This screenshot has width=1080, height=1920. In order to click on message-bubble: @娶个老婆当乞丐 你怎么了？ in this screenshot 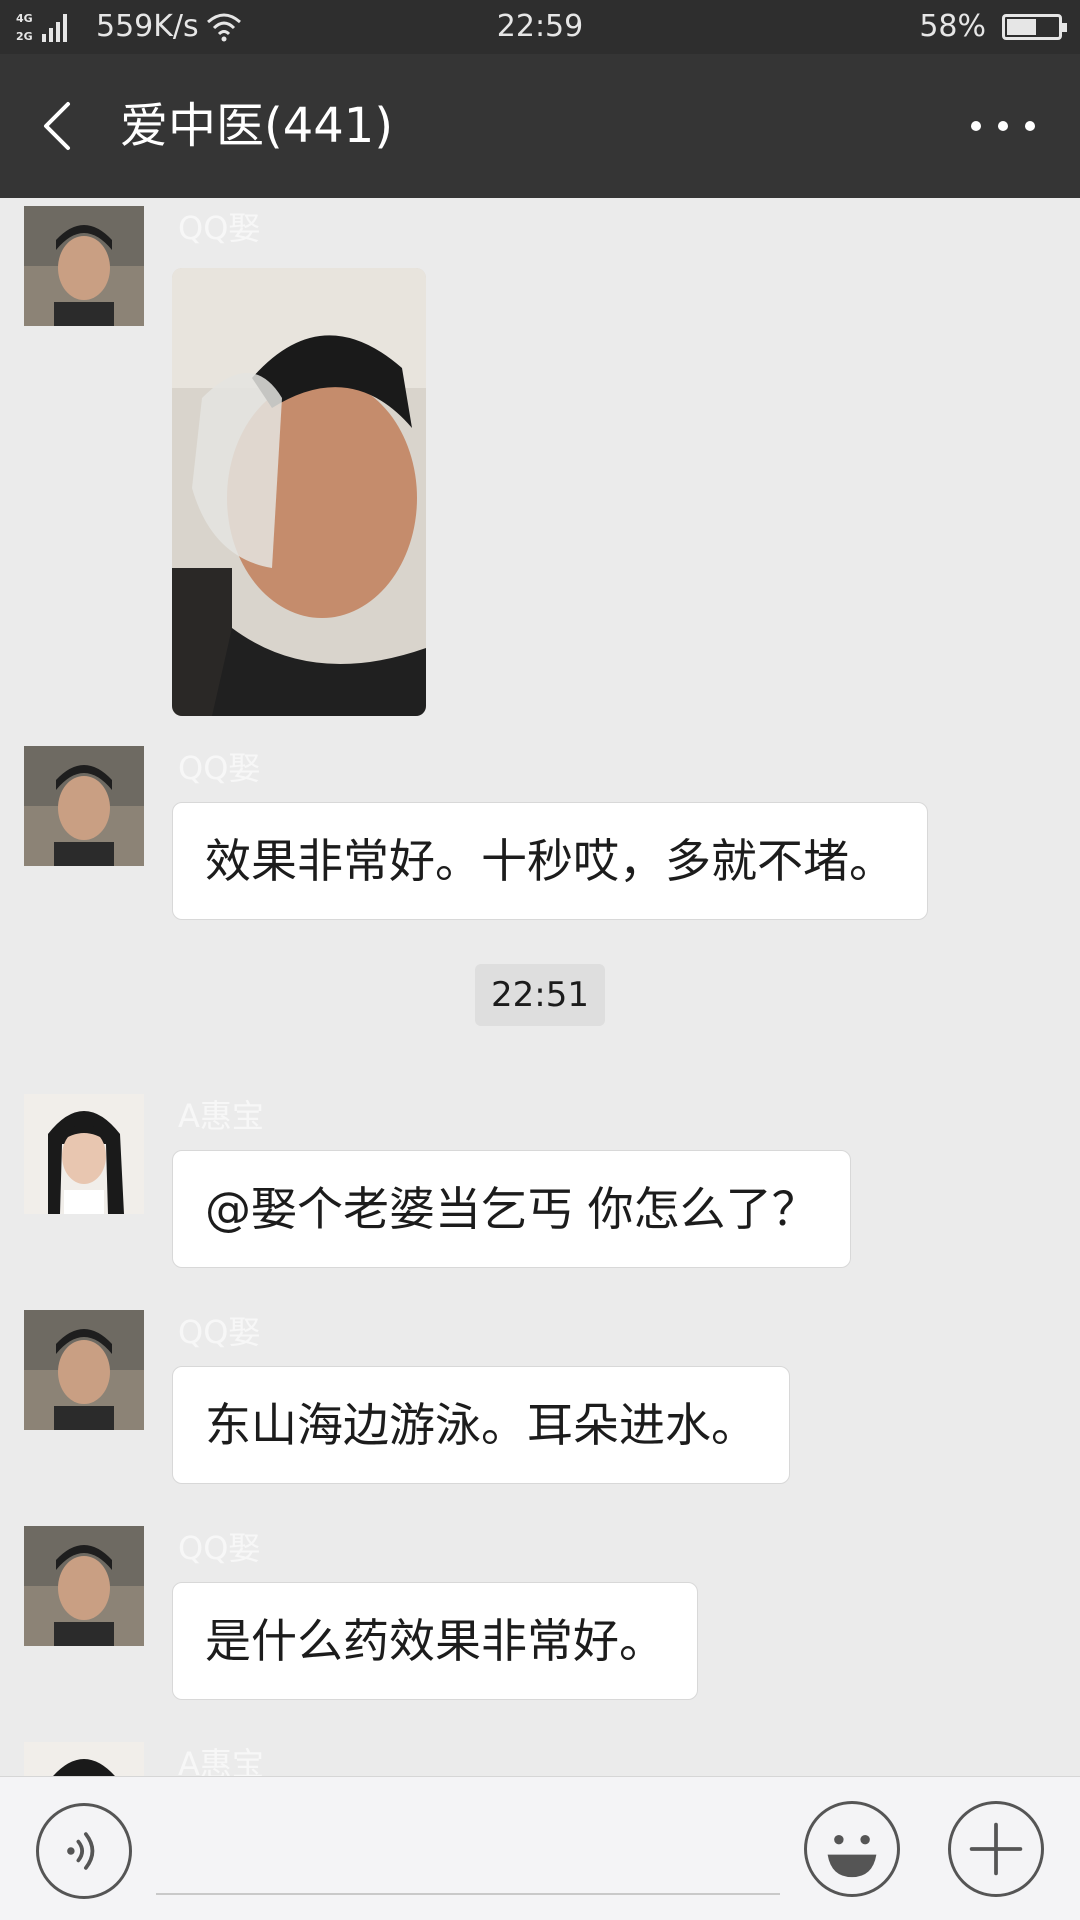, I will do `click(511, 1209)`.